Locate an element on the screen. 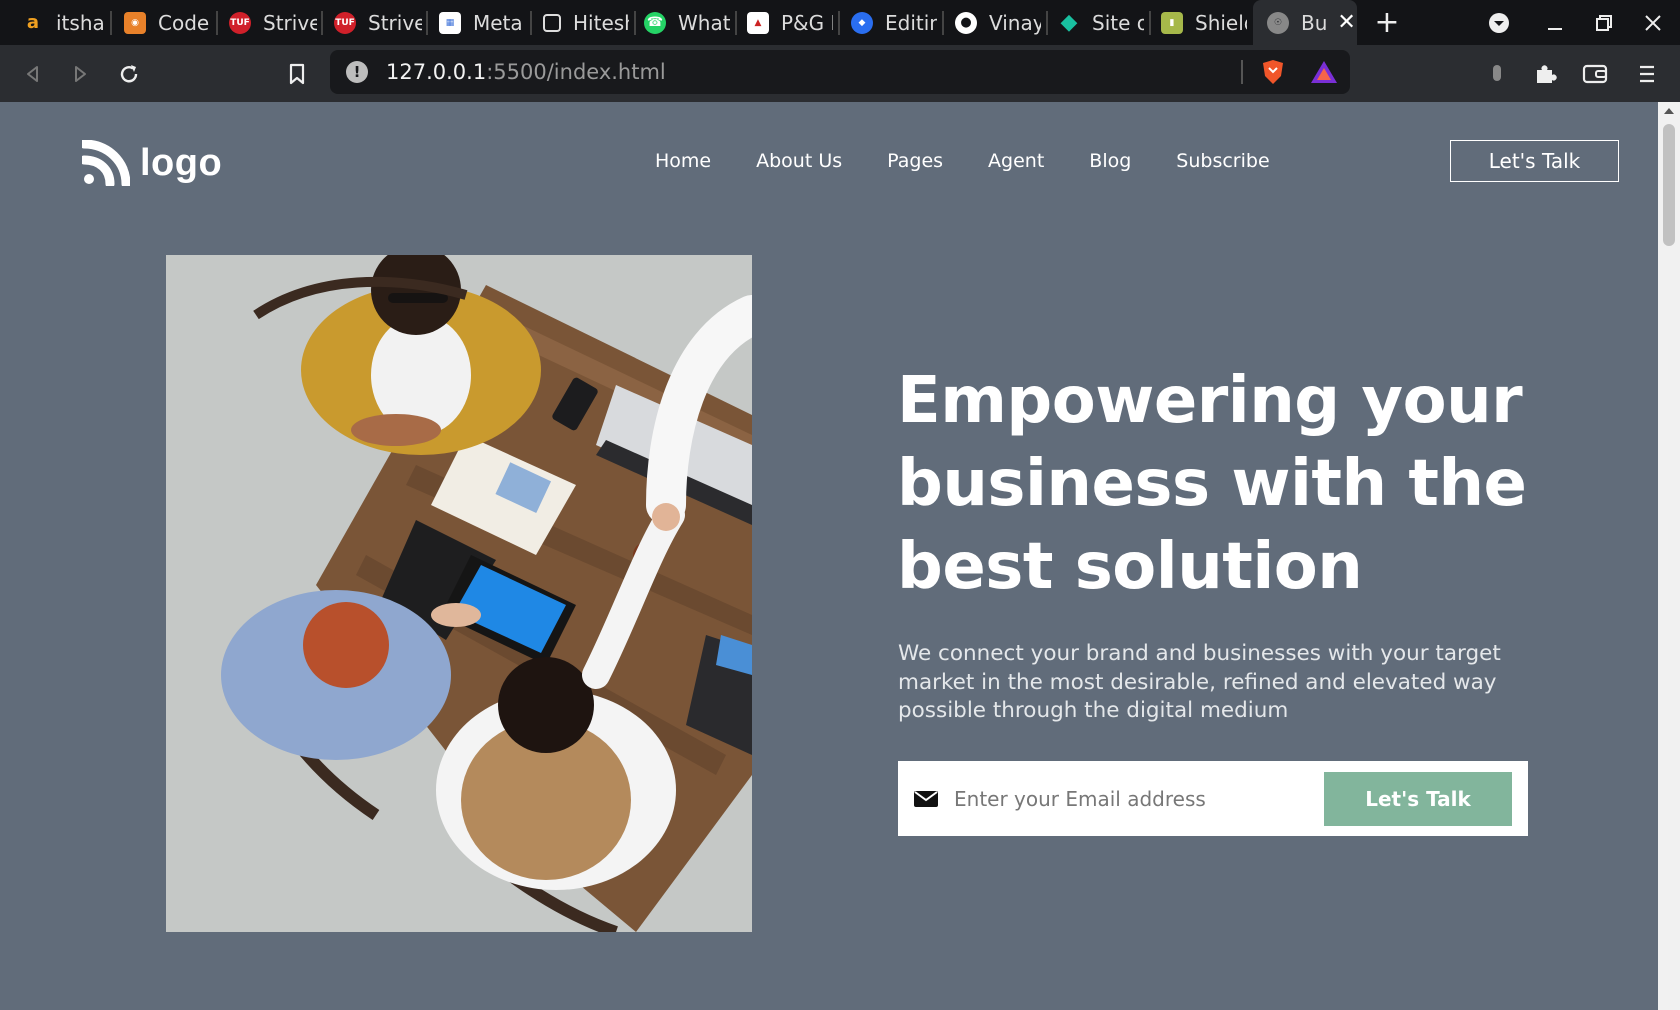 This screenshot has height=1010, width=1680. restore-icon is located at coordinates (1604, 22).